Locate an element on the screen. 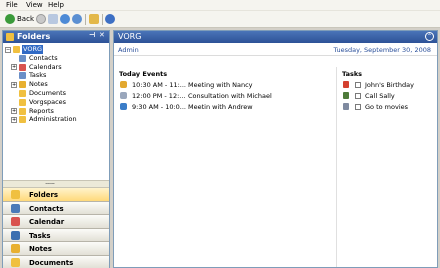  tree-item-label: Documents is located at coordinates (48, 93).